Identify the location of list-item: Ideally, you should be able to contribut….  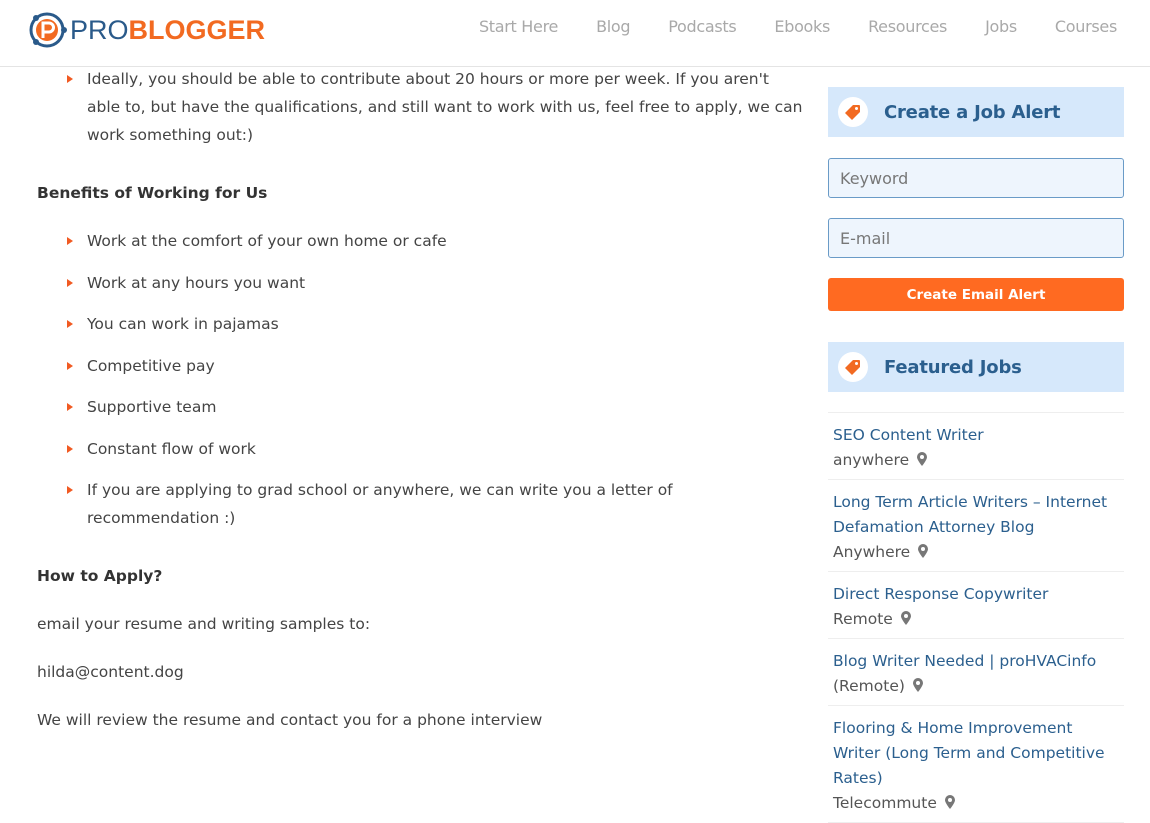
(437, 107).